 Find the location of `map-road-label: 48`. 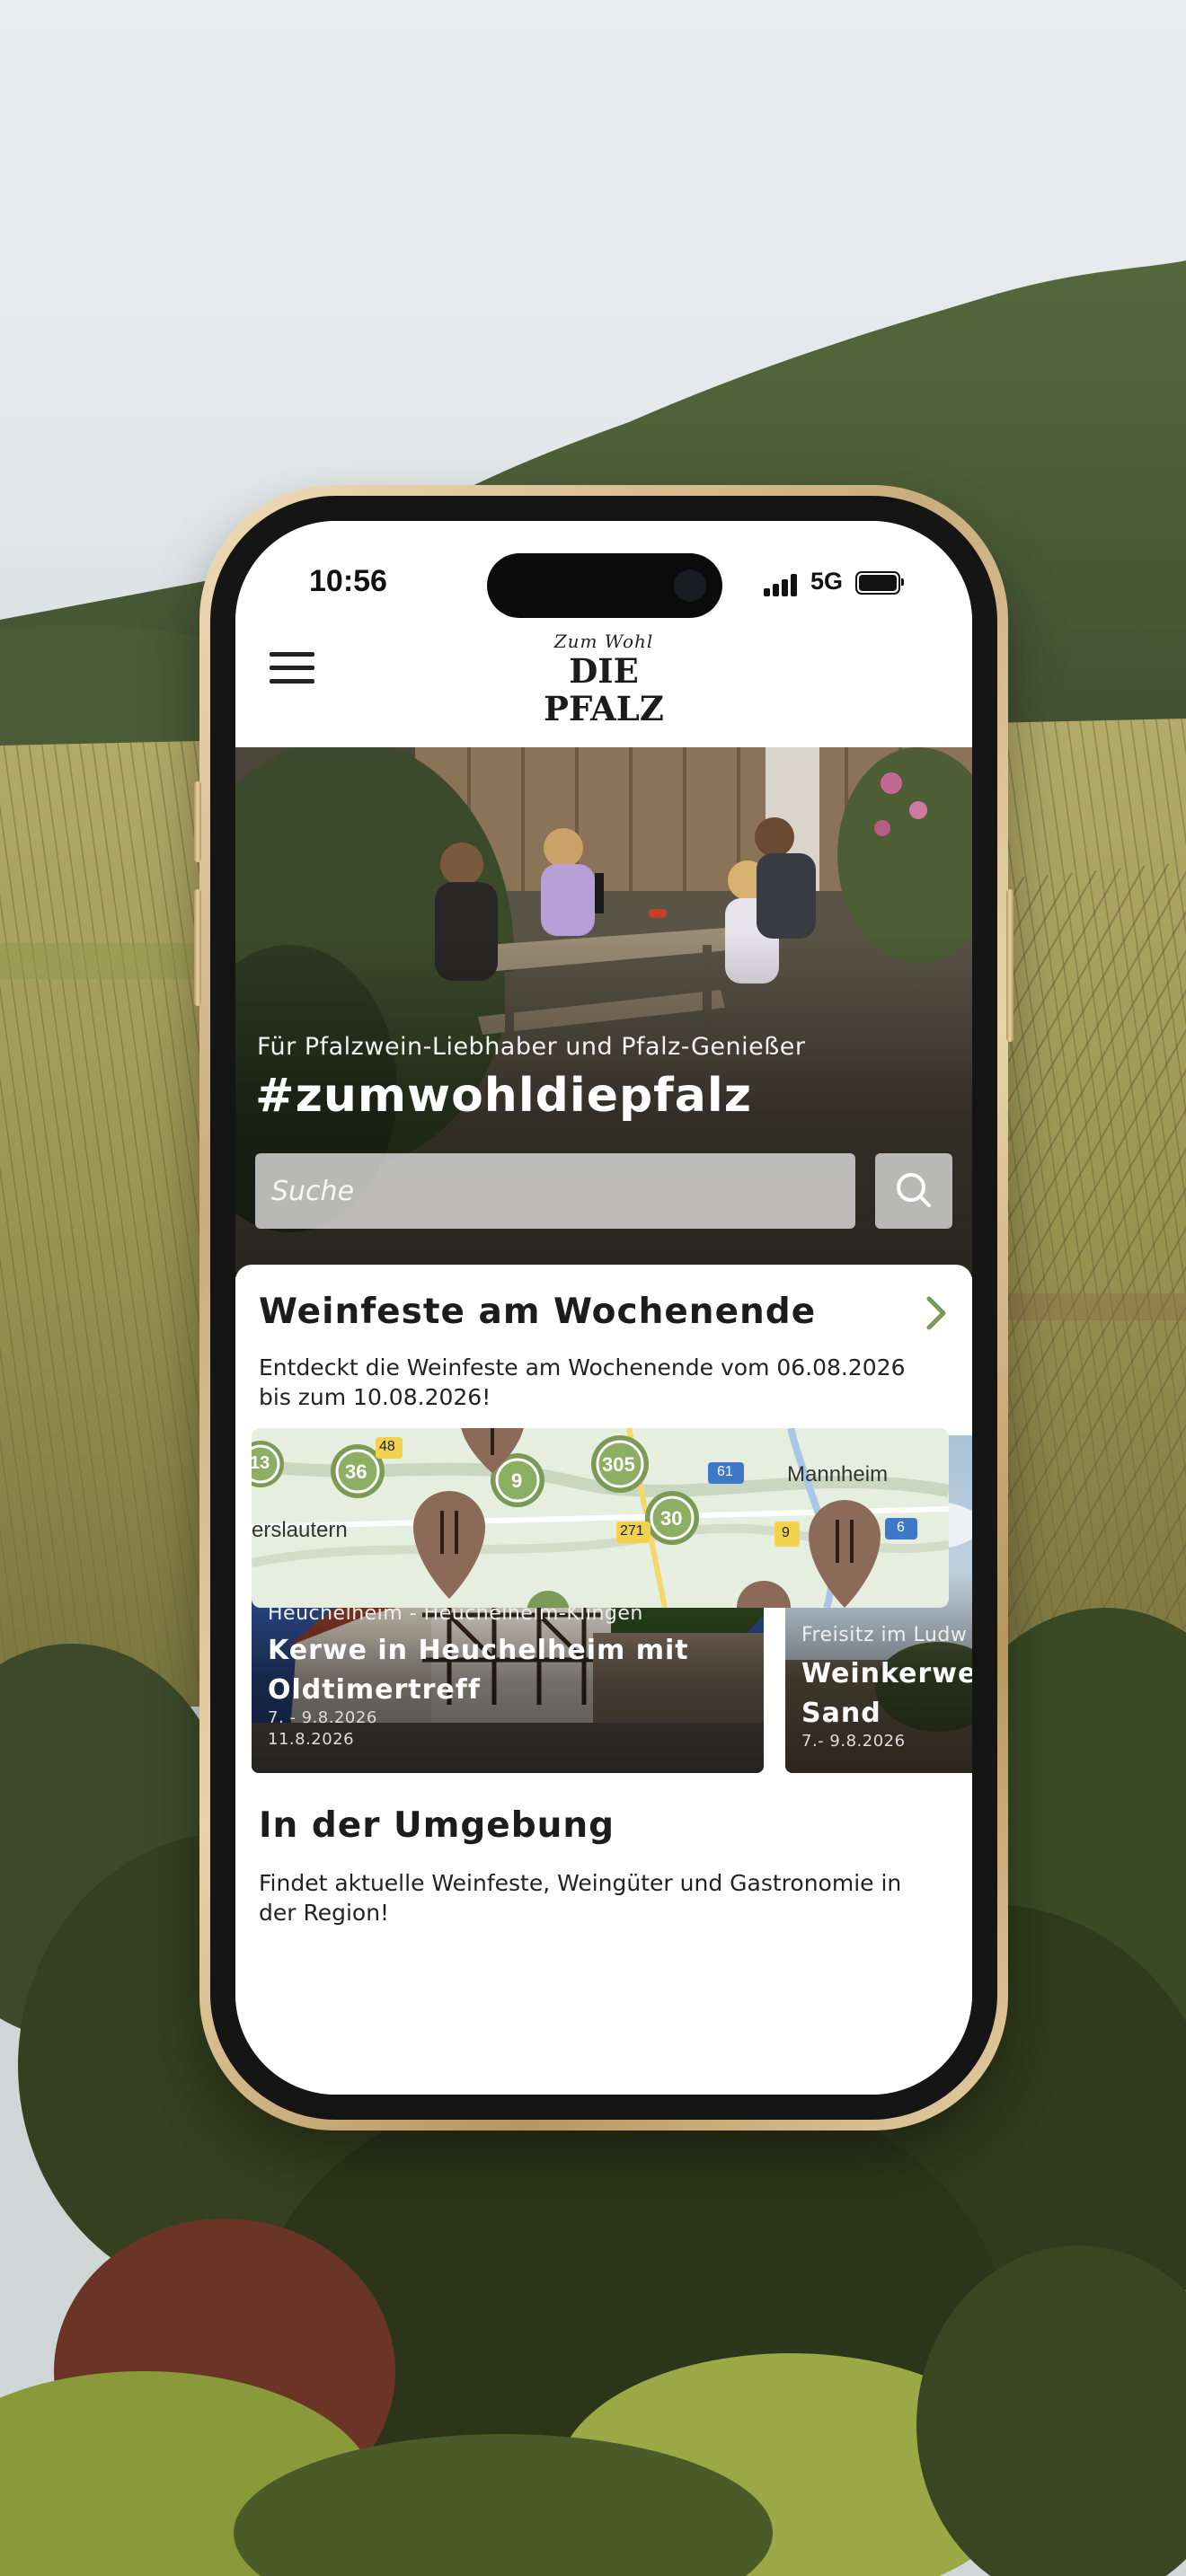

map-road-label: 48 is located at coordinates (387, 1446).